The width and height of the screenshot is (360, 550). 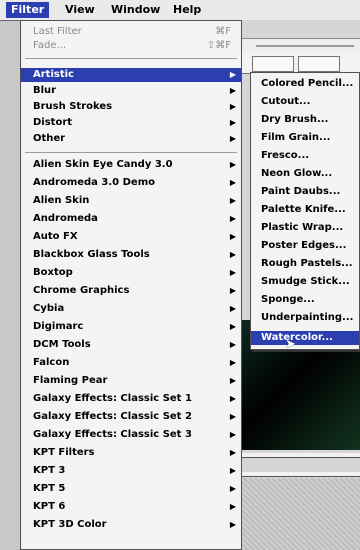 I want to click on menu-item-distort: Distort ▶, so click(x=131, y=123).